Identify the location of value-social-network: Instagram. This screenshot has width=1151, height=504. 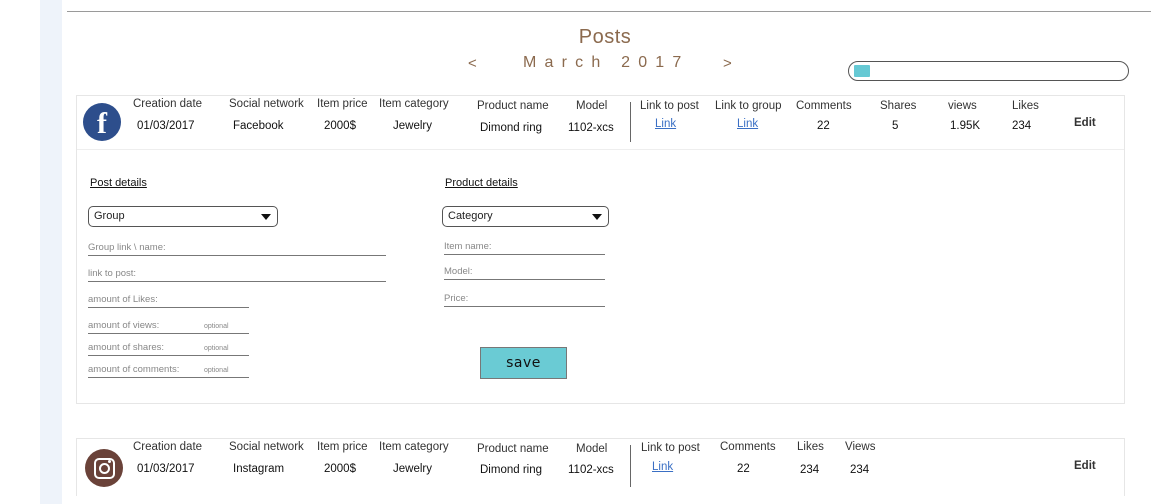
(259, 469).